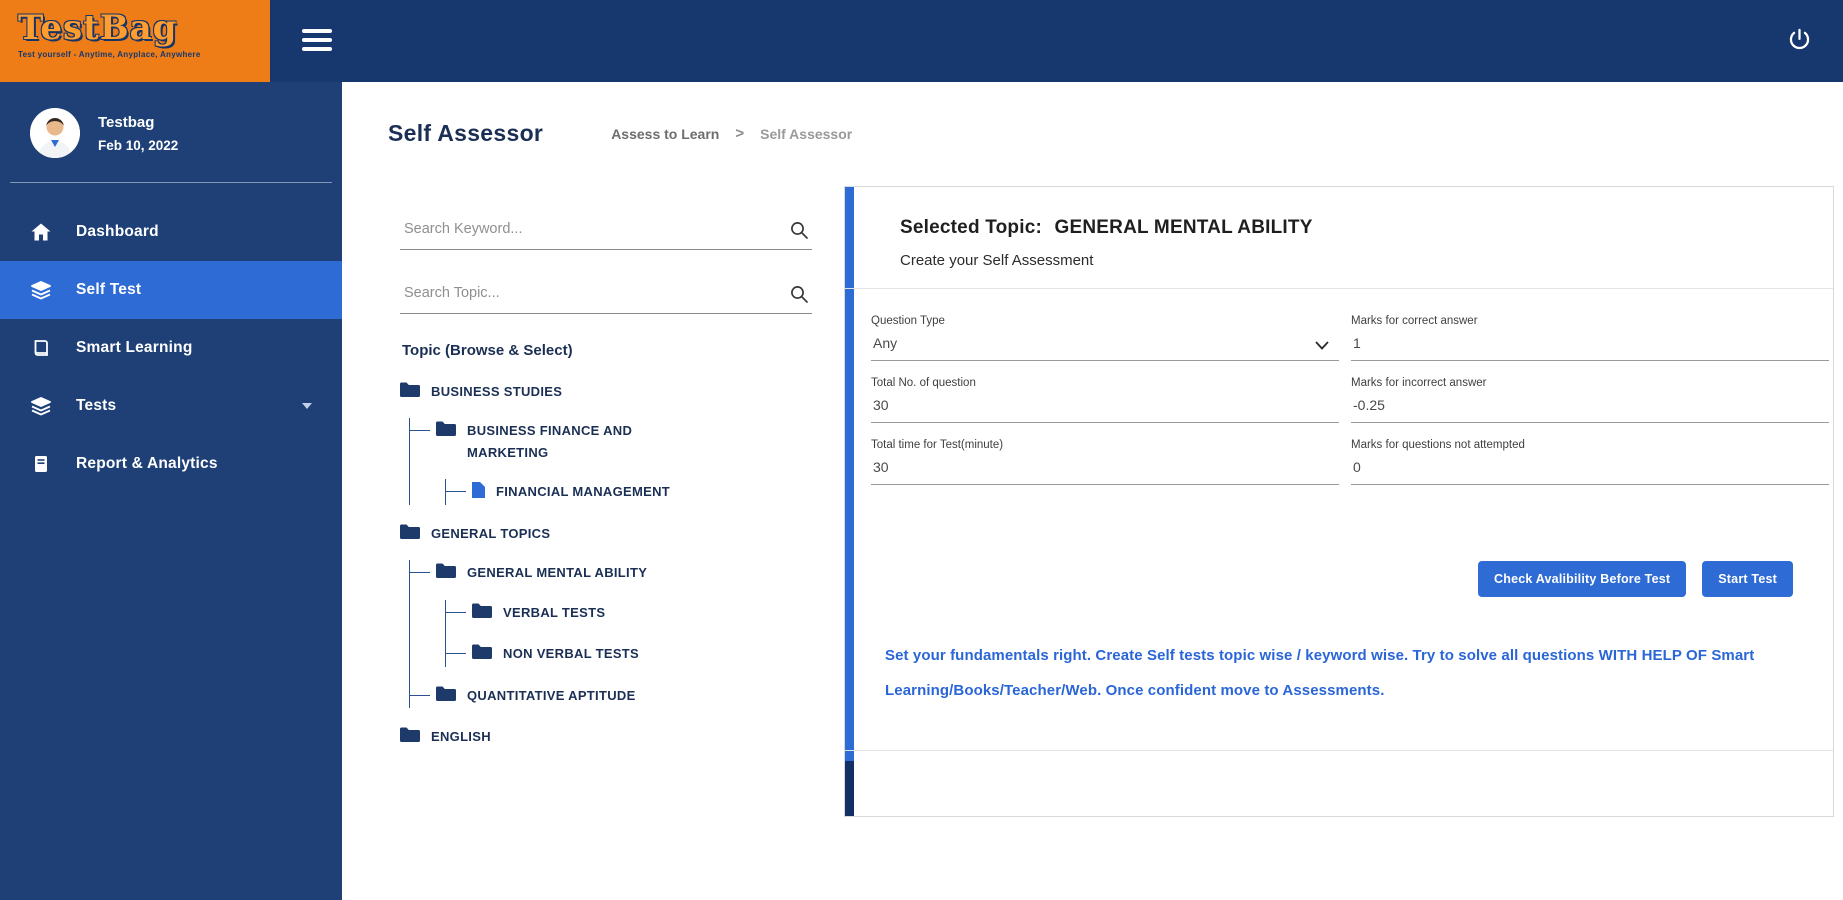 The image size is (1843, 900). What do you see at coordinates (466, 133) in the screenshot?
I see `page-title: Self Assessor` at bounding box center [466, 133].